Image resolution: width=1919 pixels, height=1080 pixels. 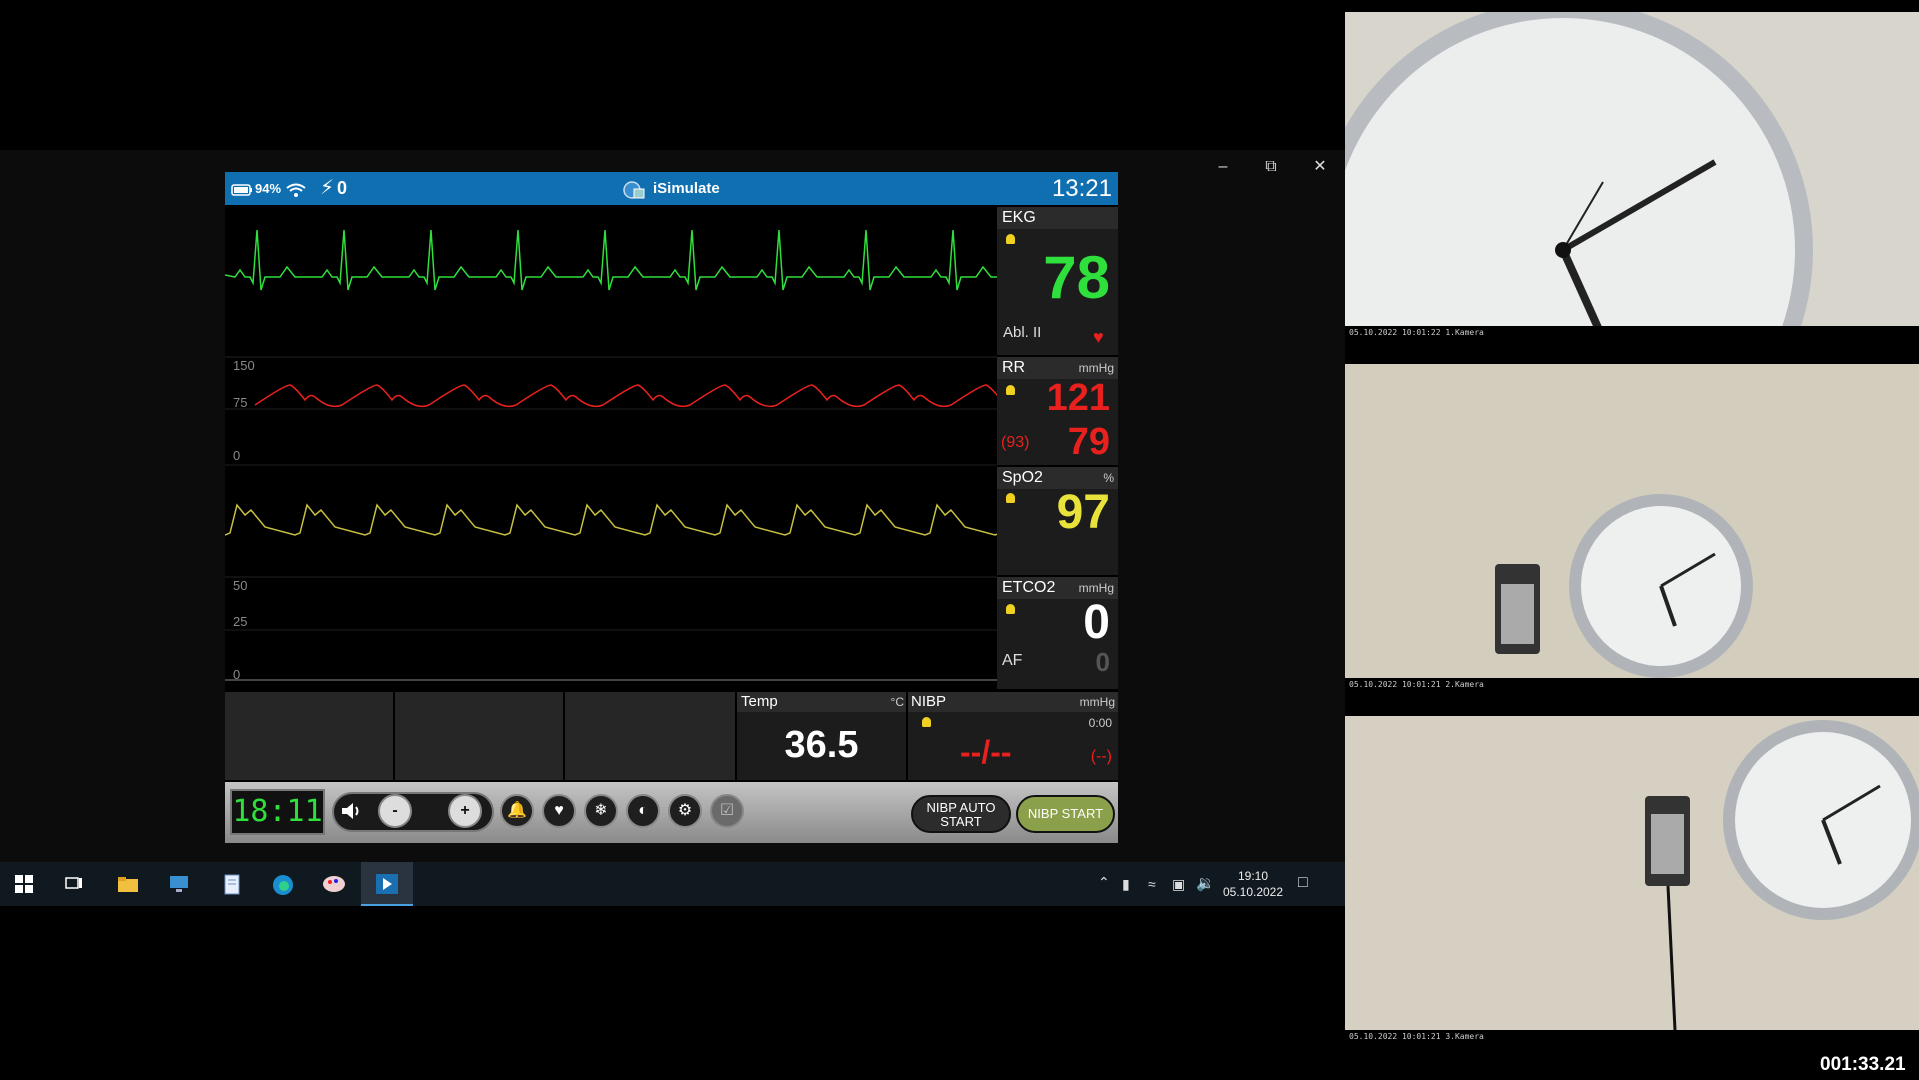 What do you see at coordinates (179, 884) in the screenshot?
I see `remote-desktop-icon` at bounding box center [179, 884].